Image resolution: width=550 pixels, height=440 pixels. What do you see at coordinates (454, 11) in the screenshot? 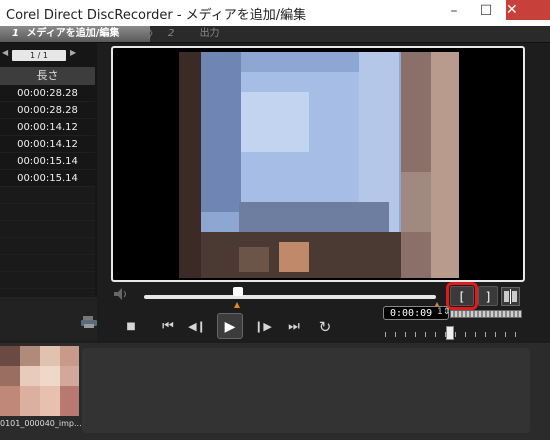
I see `minimize-button: –` at bounding box center [454, 11].